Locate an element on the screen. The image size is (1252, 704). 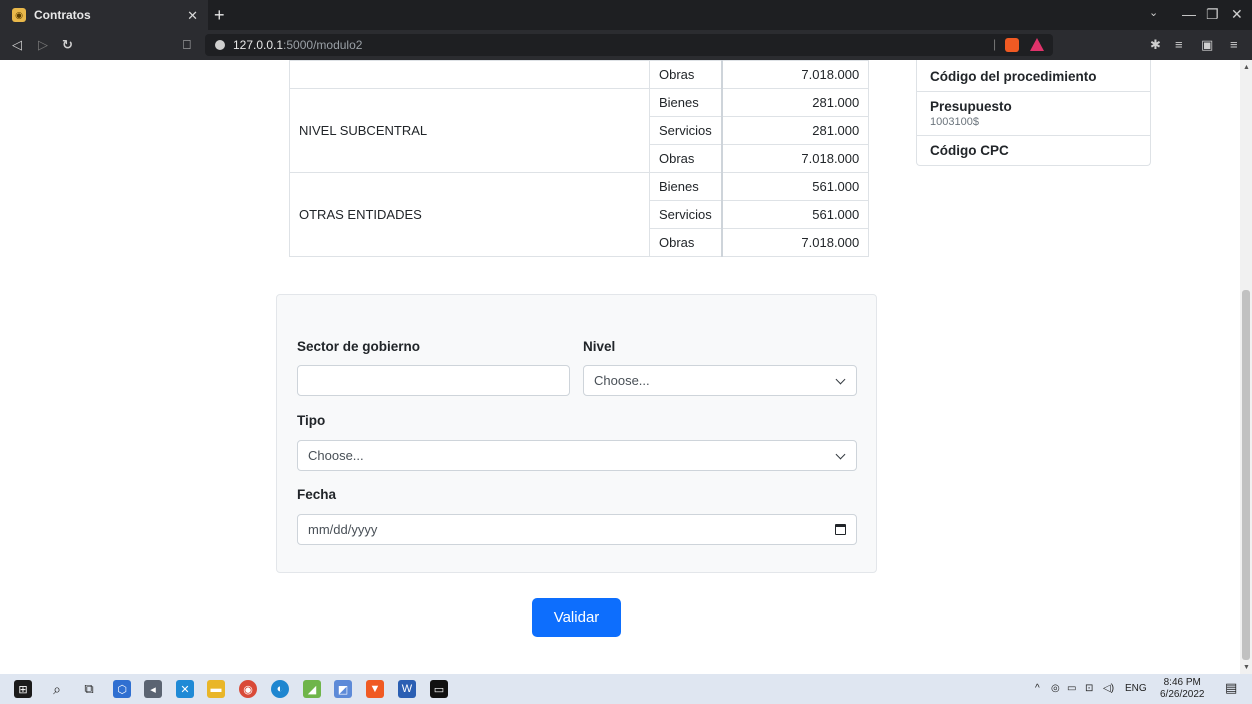
bookmark-icon: ⎕ is located at coordinates (187, 45).